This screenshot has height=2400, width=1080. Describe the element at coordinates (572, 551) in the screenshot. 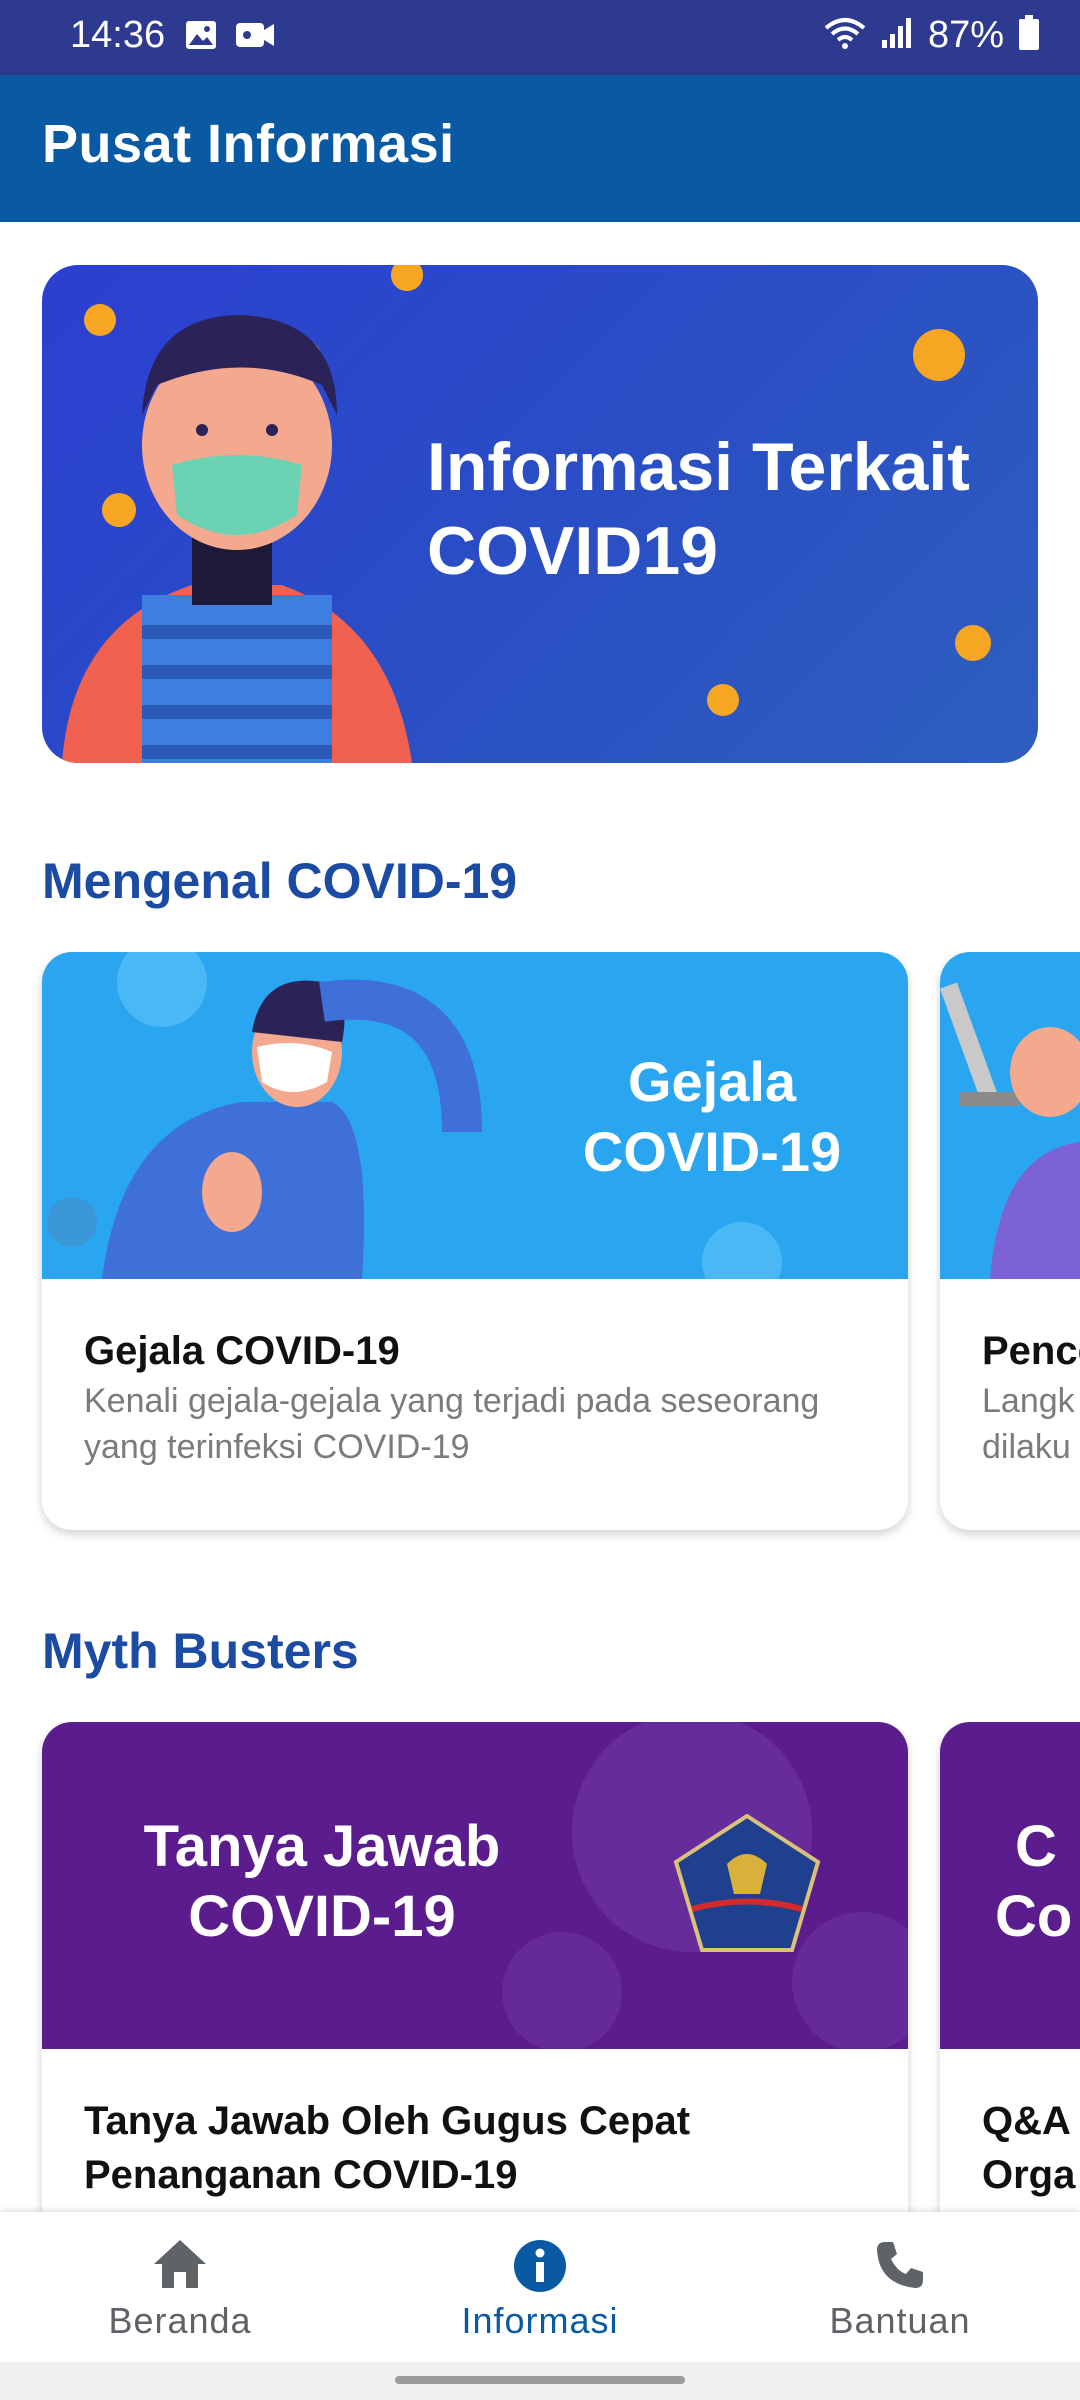

I see `hero-title-line2: COVID19` at that location.